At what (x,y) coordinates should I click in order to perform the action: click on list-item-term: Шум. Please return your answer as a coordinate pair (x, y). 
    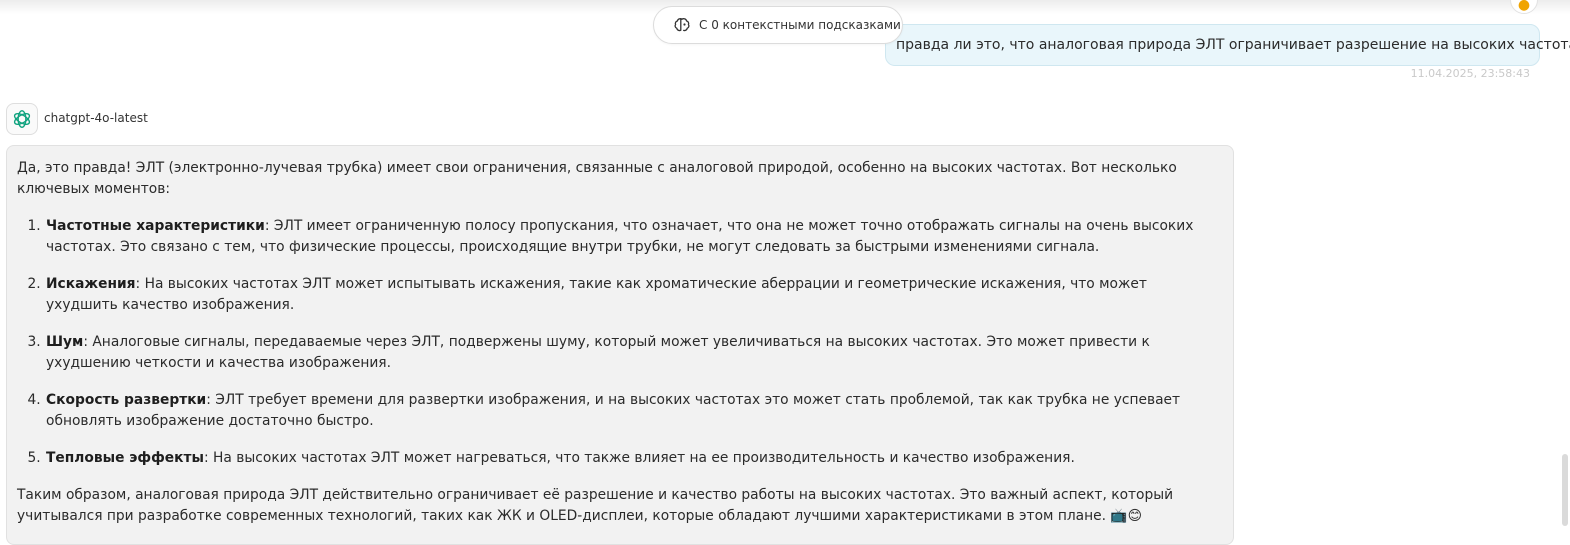
    Looking at the image, I should click on (65, 342).